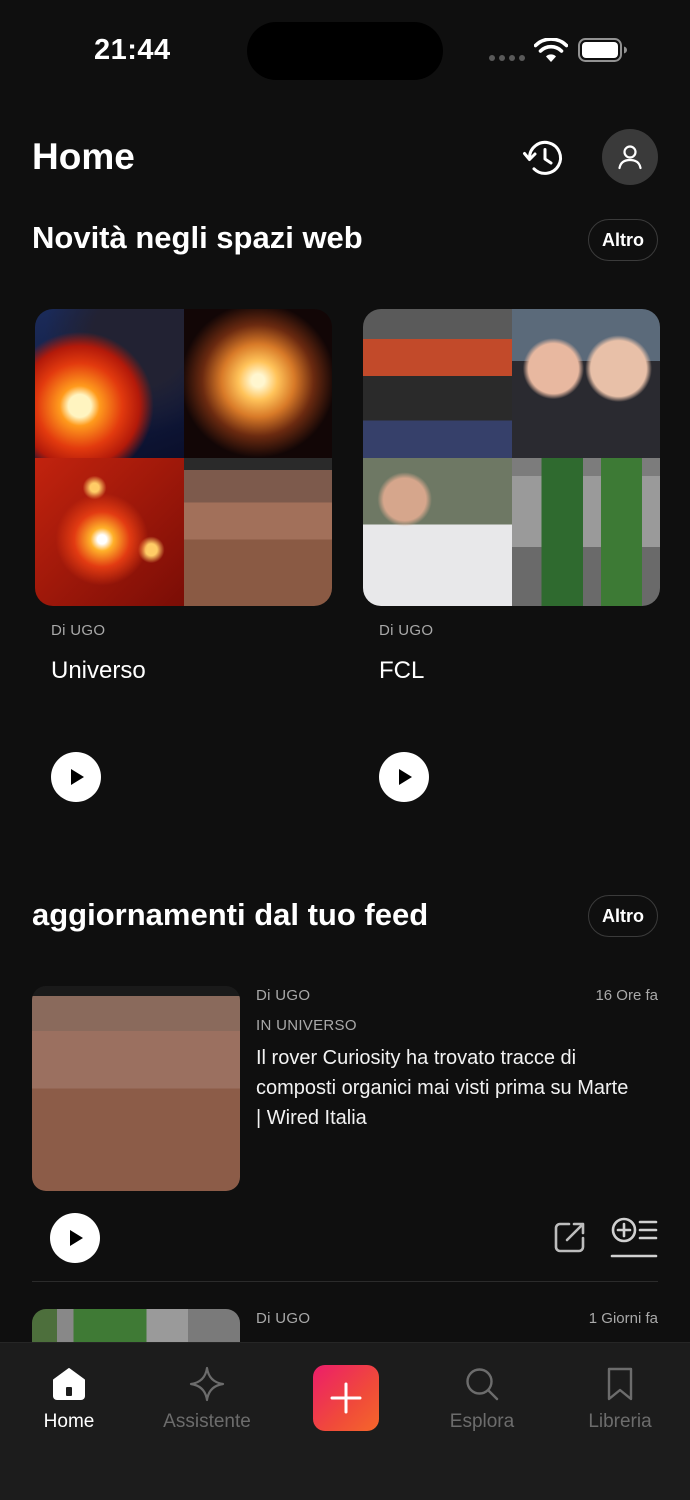 Image resolution: width=690 pixels, height=1500 pixels. Describe the element at coordinates (602, 50) in the screenshot. I see `battery-icon` at that location.